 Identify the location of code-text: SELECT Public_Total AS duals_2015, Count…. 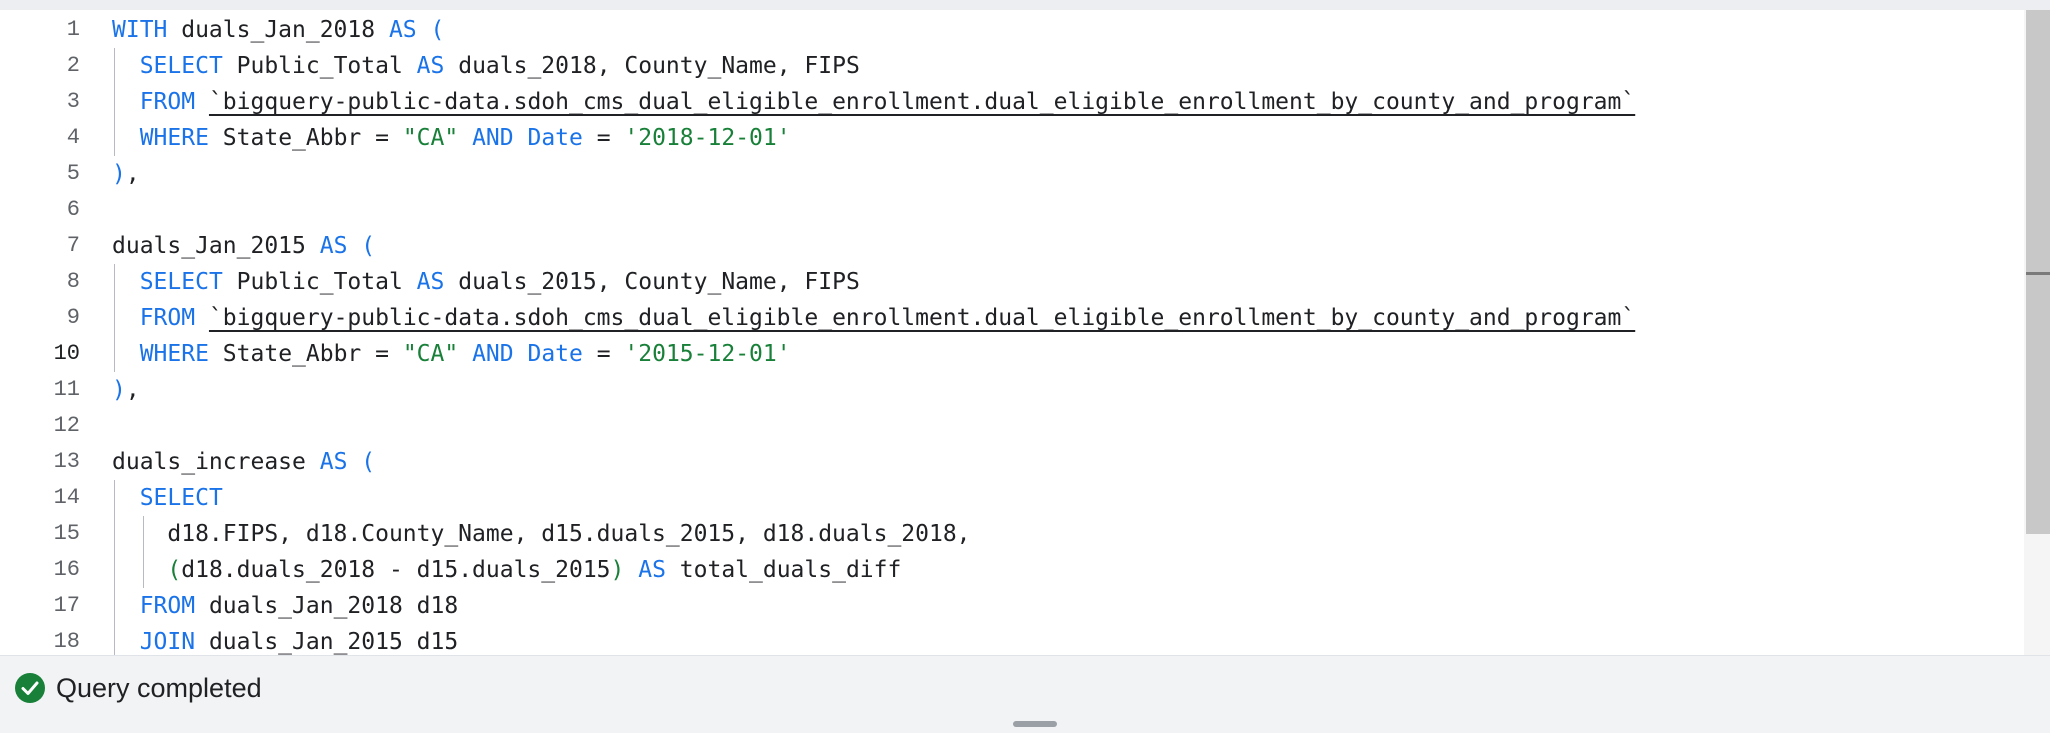
(486, 282).